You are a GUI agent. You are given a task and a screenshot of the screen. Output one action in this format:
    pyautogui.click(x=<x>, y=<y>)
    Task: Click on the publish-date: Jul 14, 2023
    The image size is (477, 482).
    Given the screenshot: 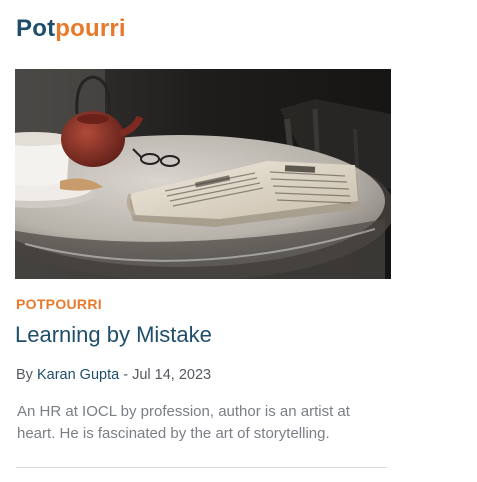 What is the action you would take?
    pyautogui.click(x=172, y=375)
    